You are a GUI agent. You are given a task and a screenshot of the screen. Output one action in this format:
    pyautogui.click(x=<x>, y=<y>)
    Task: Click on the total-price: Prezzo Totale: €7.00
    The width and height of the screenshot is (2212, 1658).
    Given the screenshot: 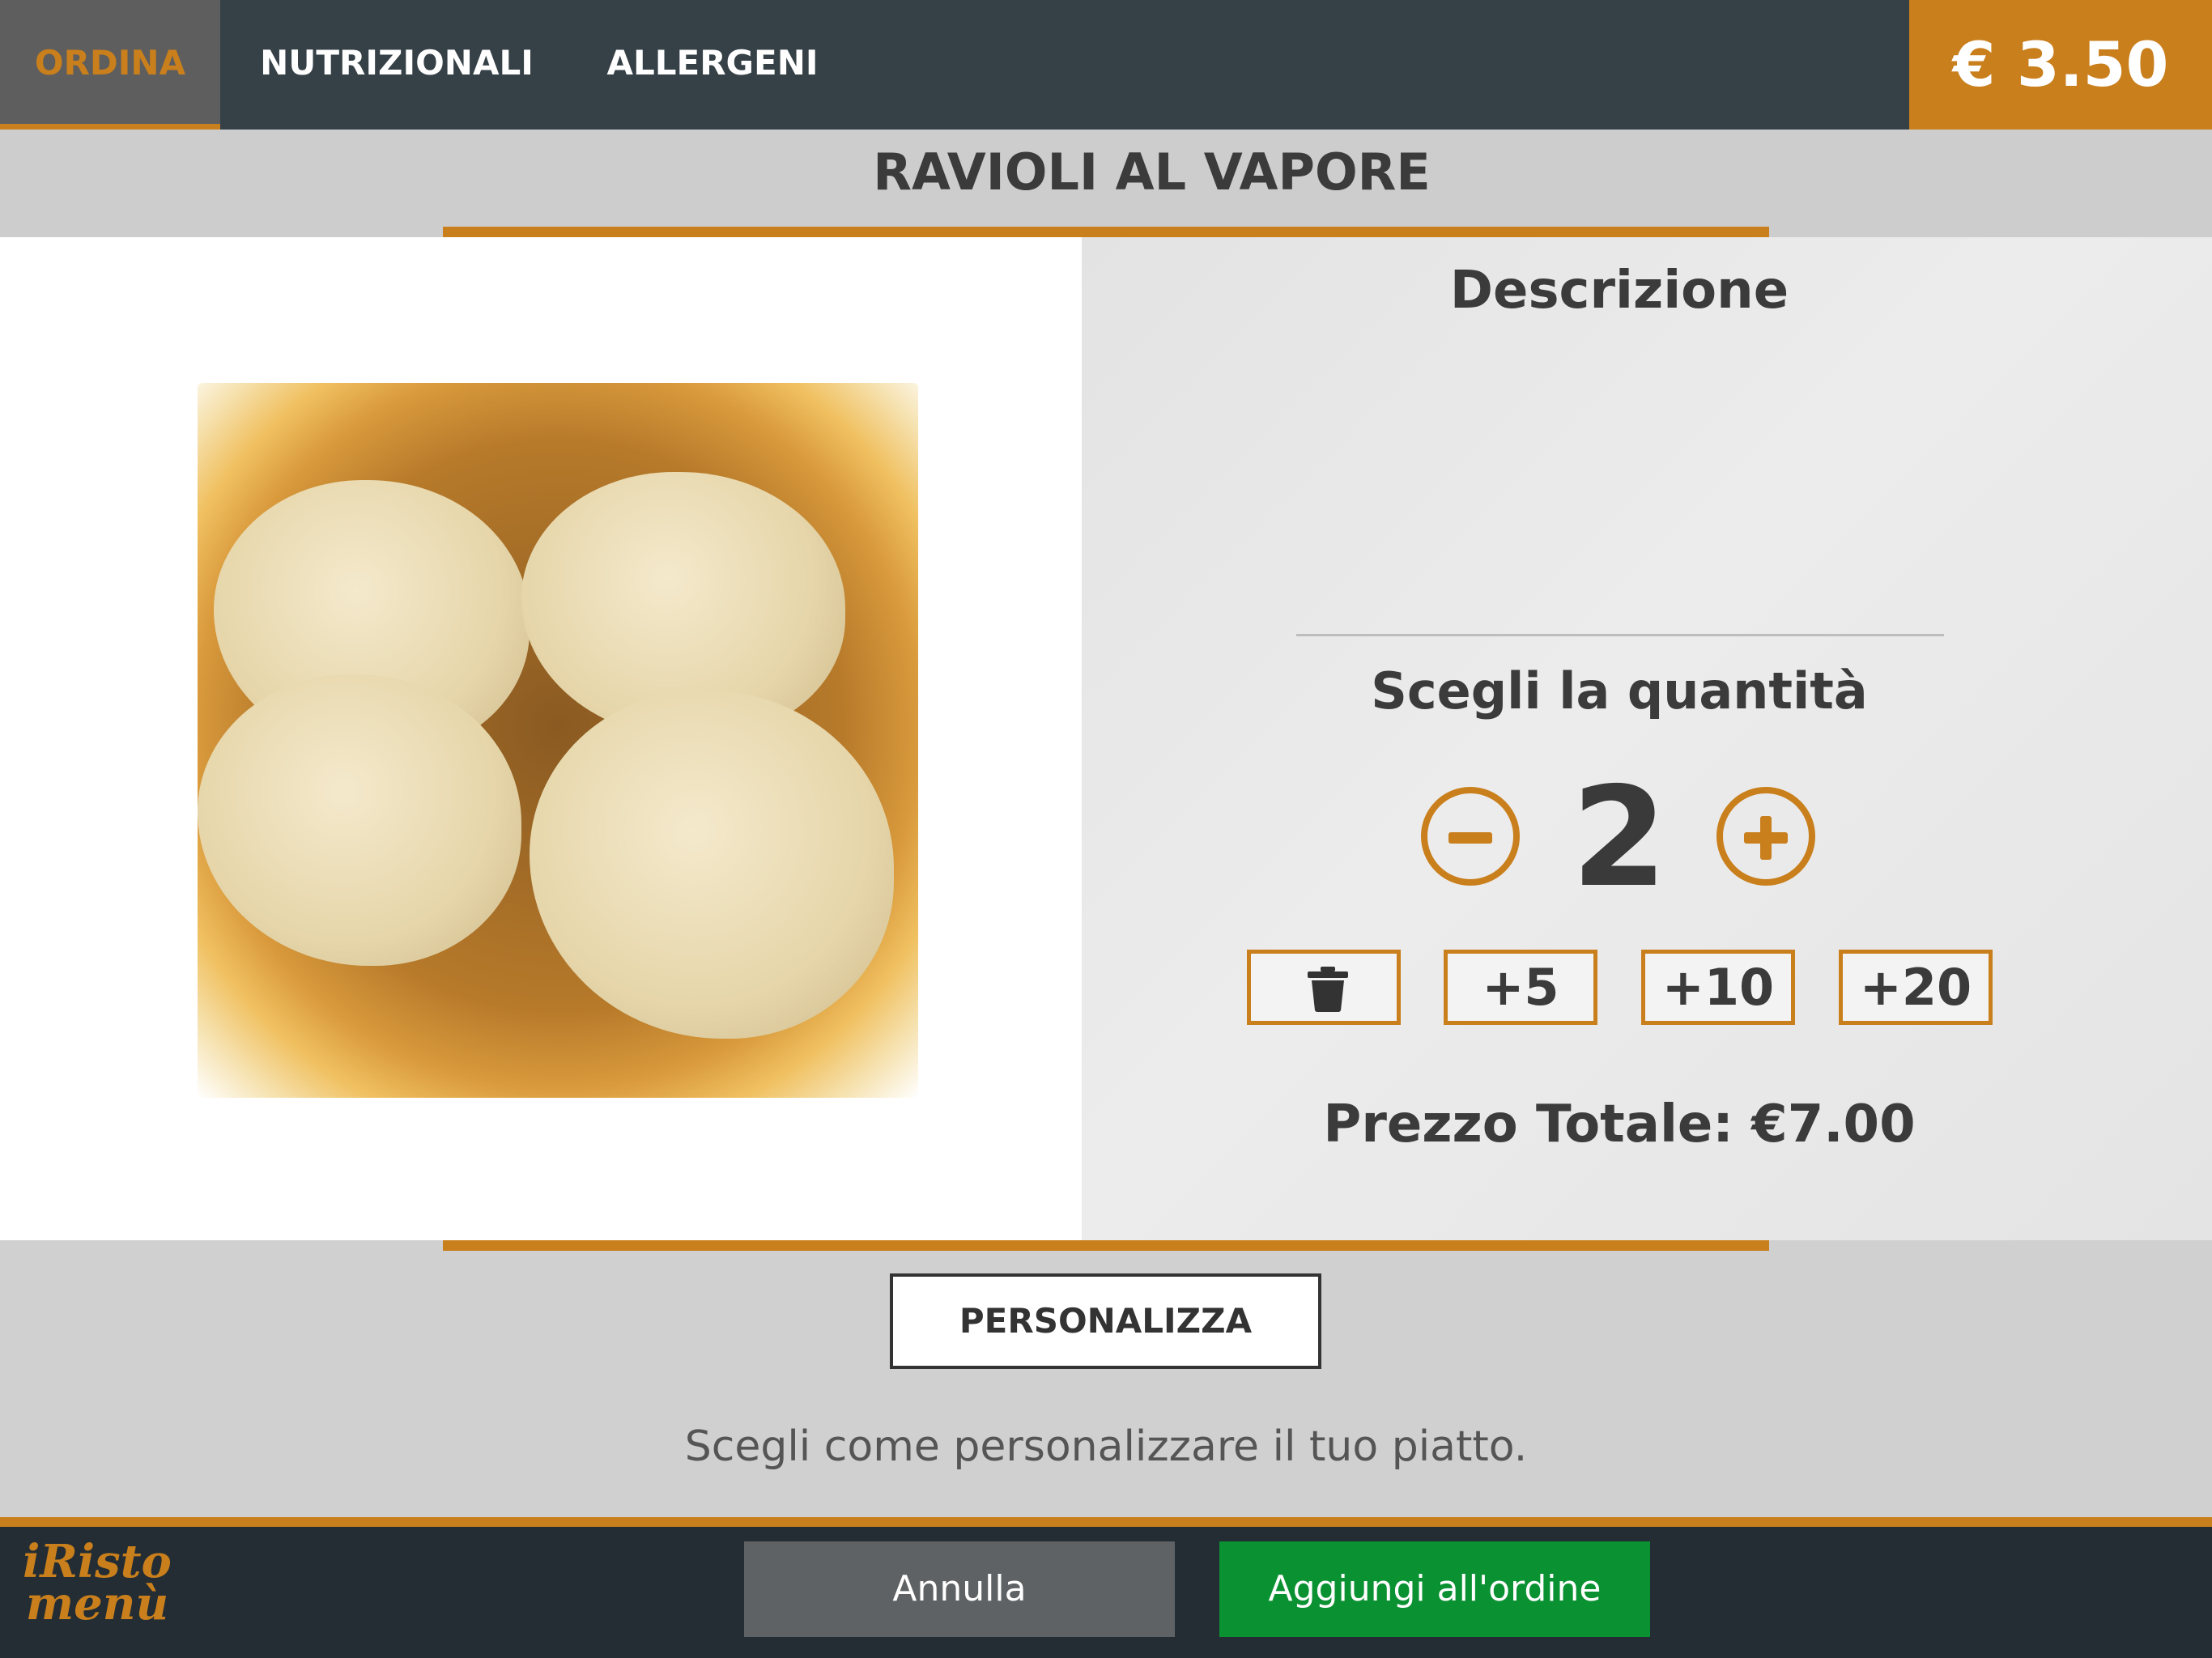 What is the action you would take?
    pyautogui.click(x=1620, y=1124)
    